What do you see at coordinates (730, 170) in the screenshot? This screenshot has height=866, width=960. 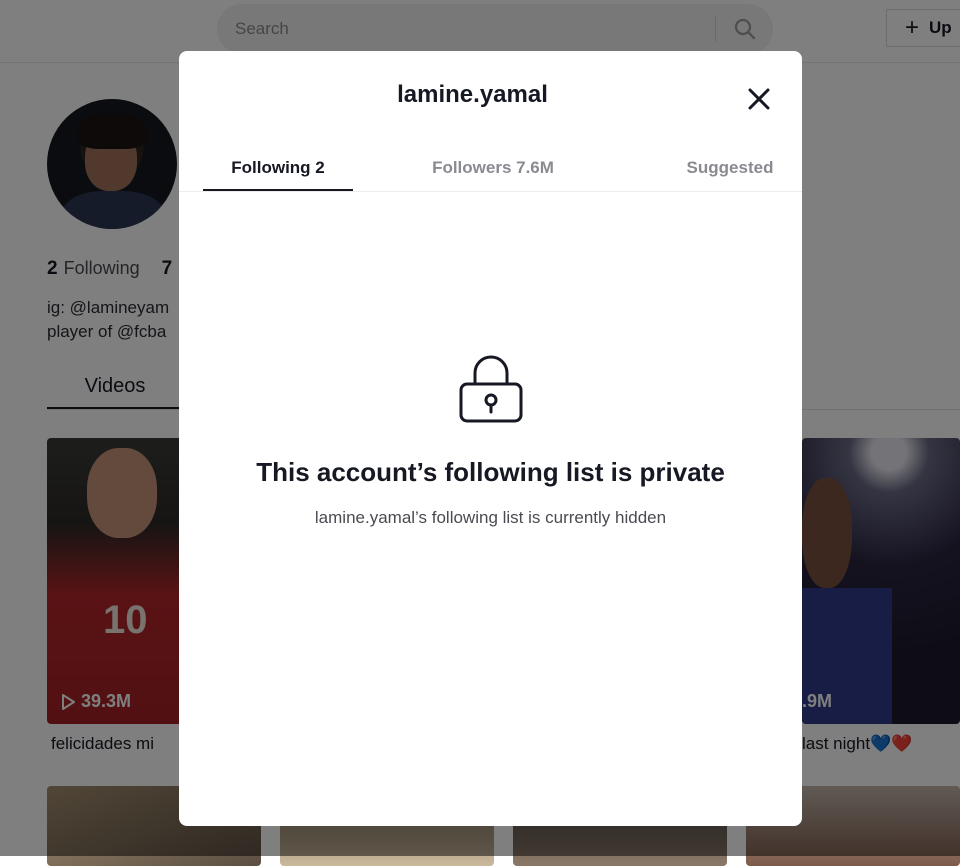 I see `tab-suggested: Suggested` at bounding box center [730, 170].